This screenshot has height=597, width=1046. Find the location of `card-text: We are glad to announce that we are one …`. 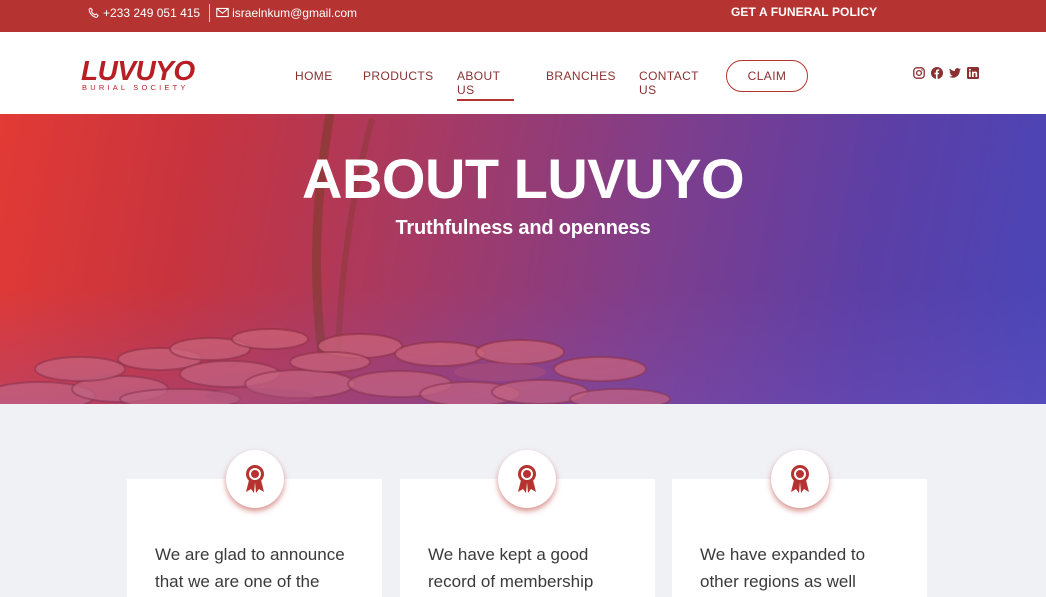

card-text: We are glad to announce that we are one … is located at coordinates (250, 568).